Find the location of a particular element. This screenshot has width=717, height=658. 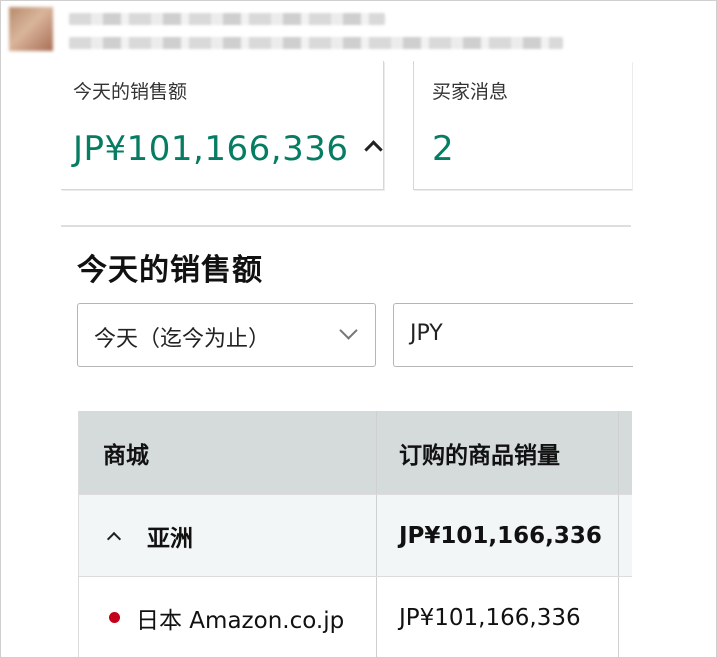

period-select: 今天（迄今为止） is located at coordinates (226, 335).